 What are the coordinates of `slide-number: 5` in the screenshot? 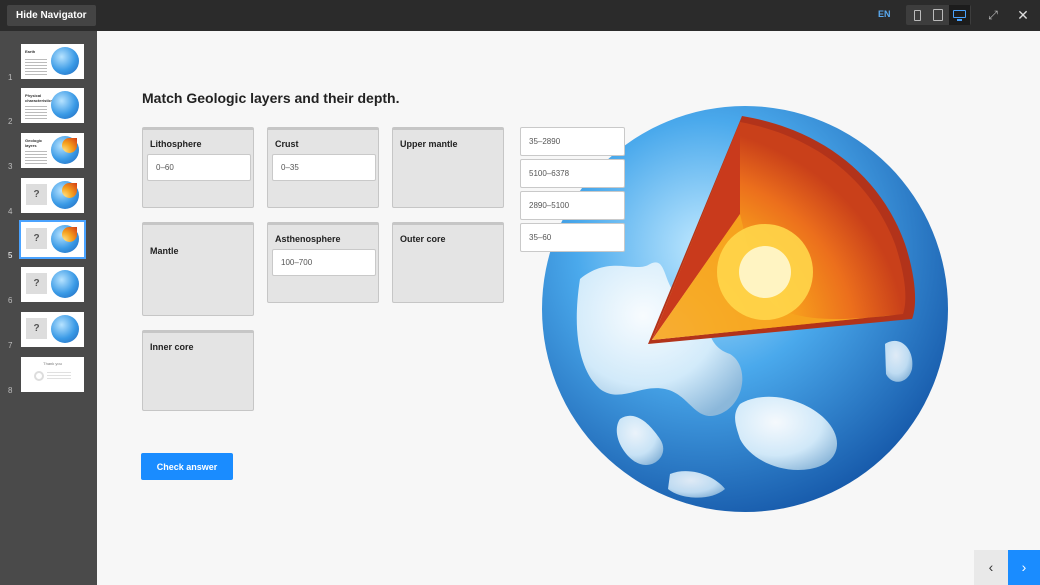 It's located at (10, 255).